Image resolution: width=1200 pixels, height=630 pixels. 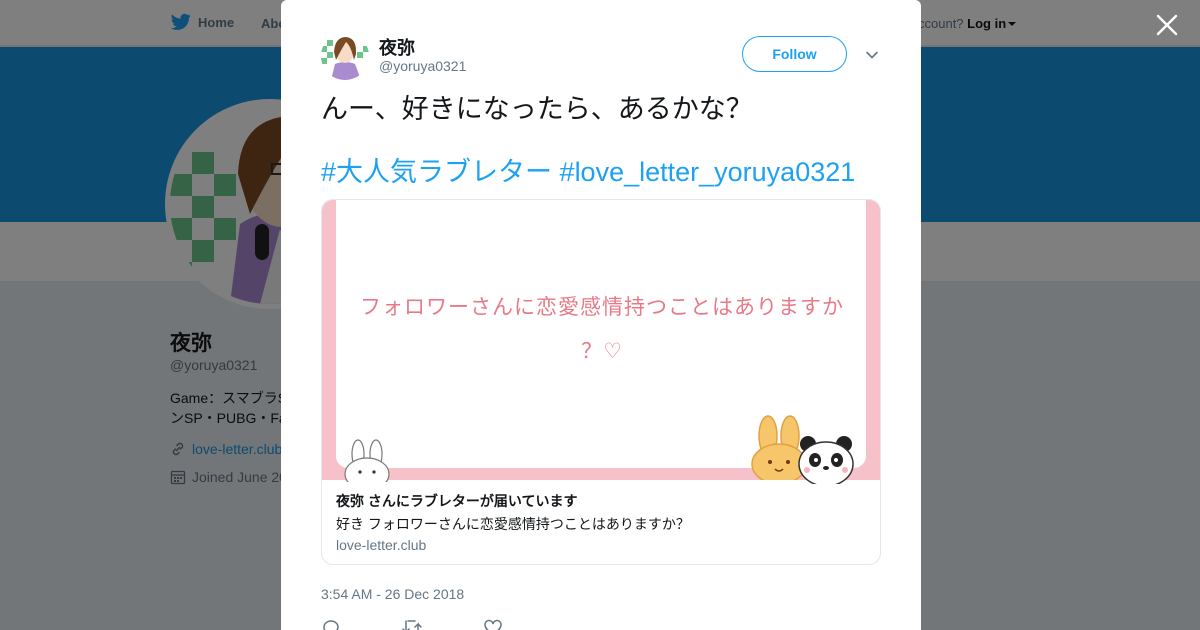 What do you see at coordinates (457, 501) in the screenshot?
I see `card-title: 夜弥 さんにラブレターが届いています` at bounding box center [457, 501].